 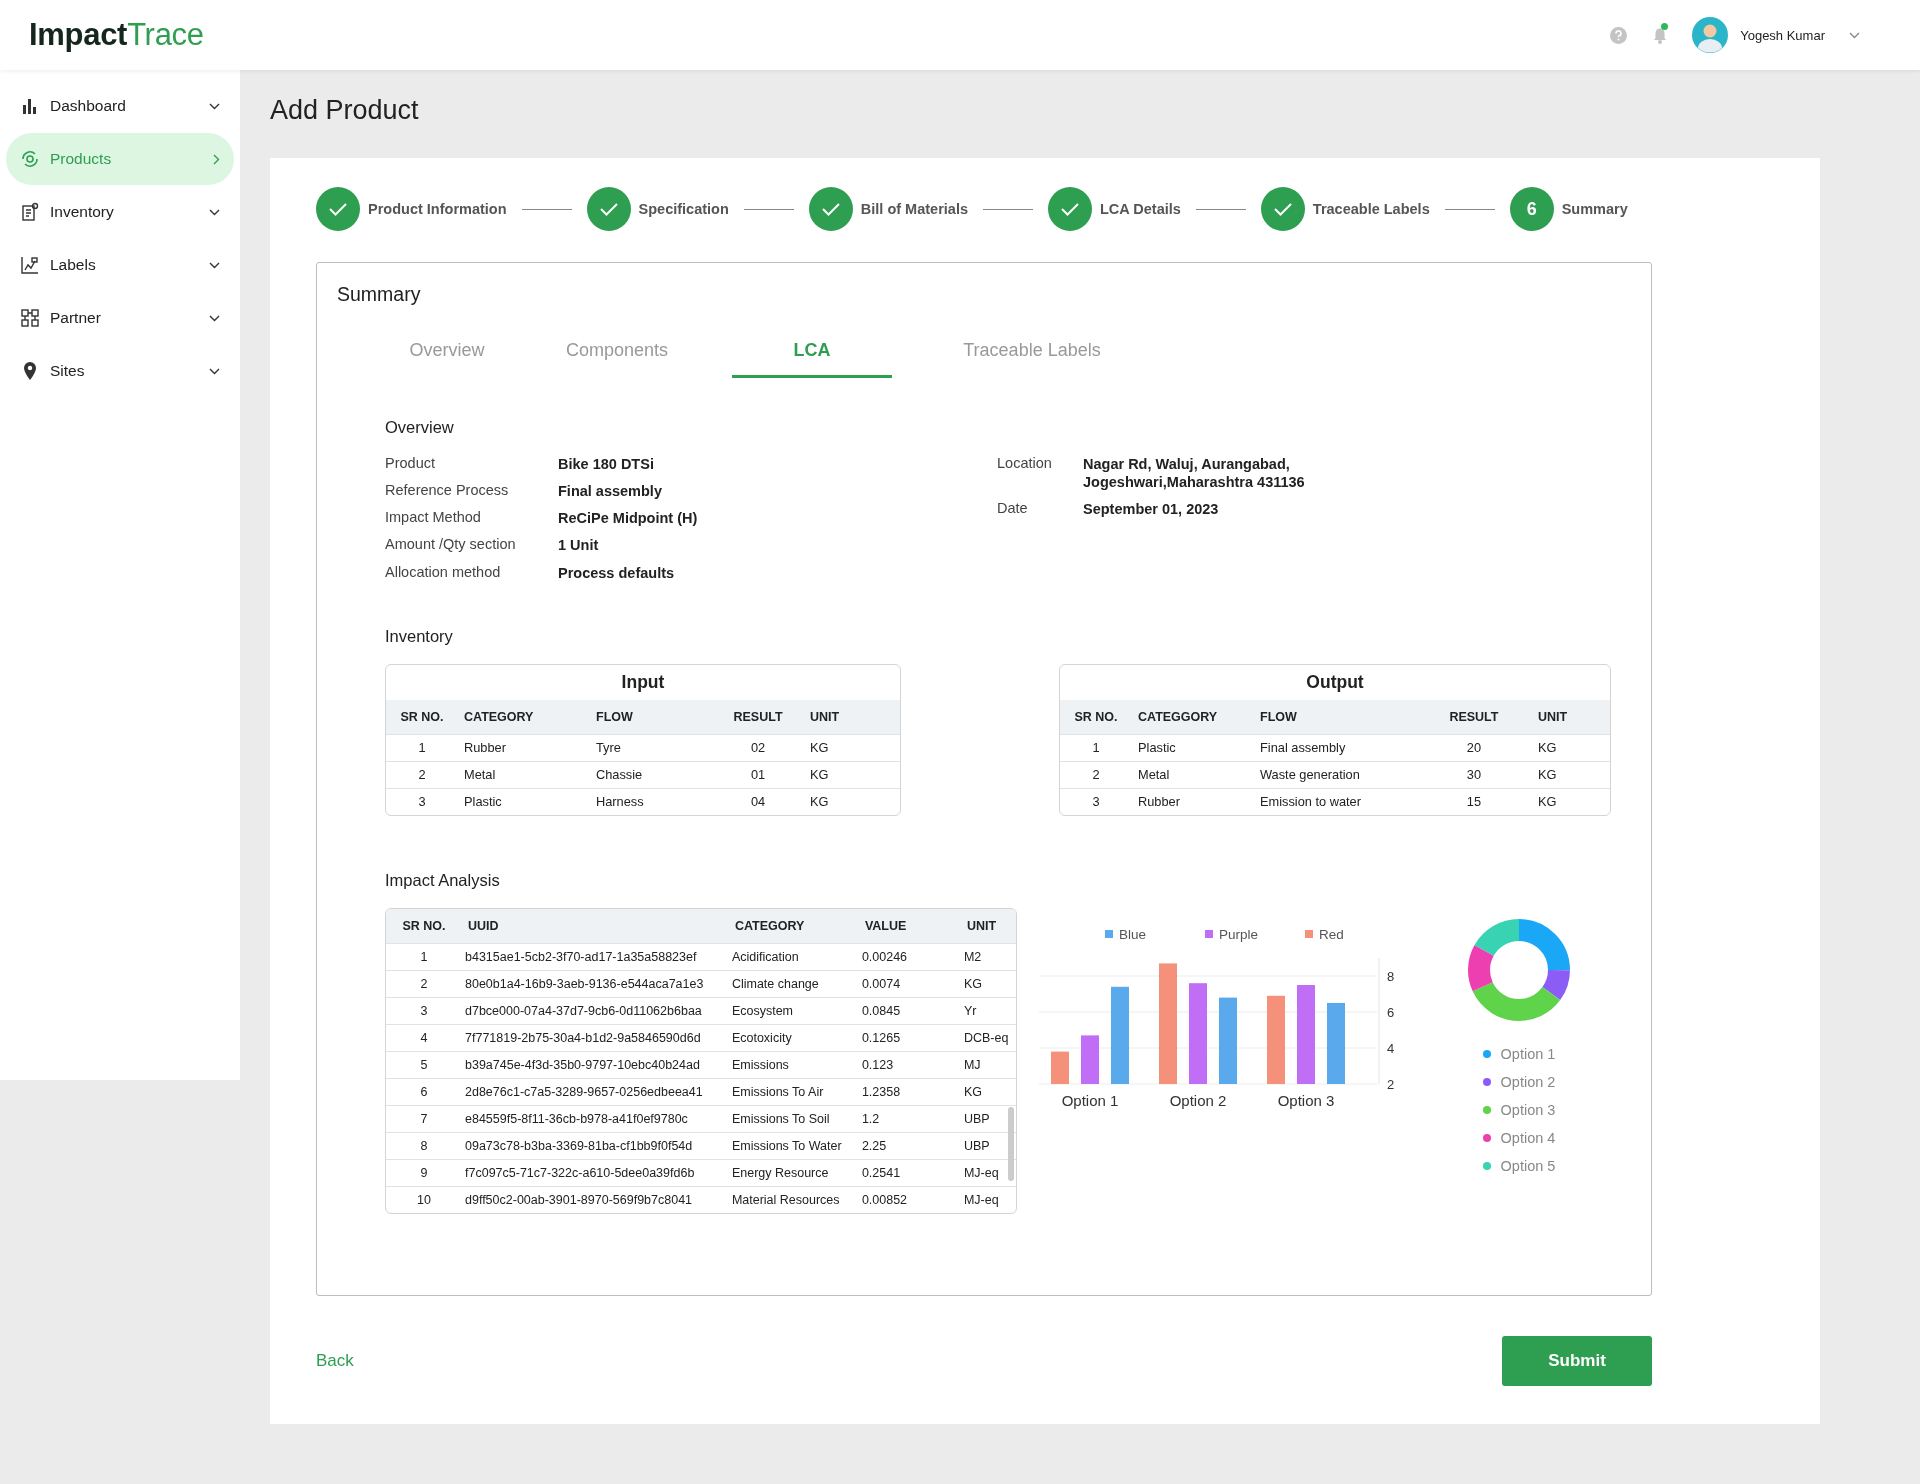 I want to click on table-cell: e84559f5-8f11-36cb-b978-a41f0ef9780c, so click(x=595, y=1119).